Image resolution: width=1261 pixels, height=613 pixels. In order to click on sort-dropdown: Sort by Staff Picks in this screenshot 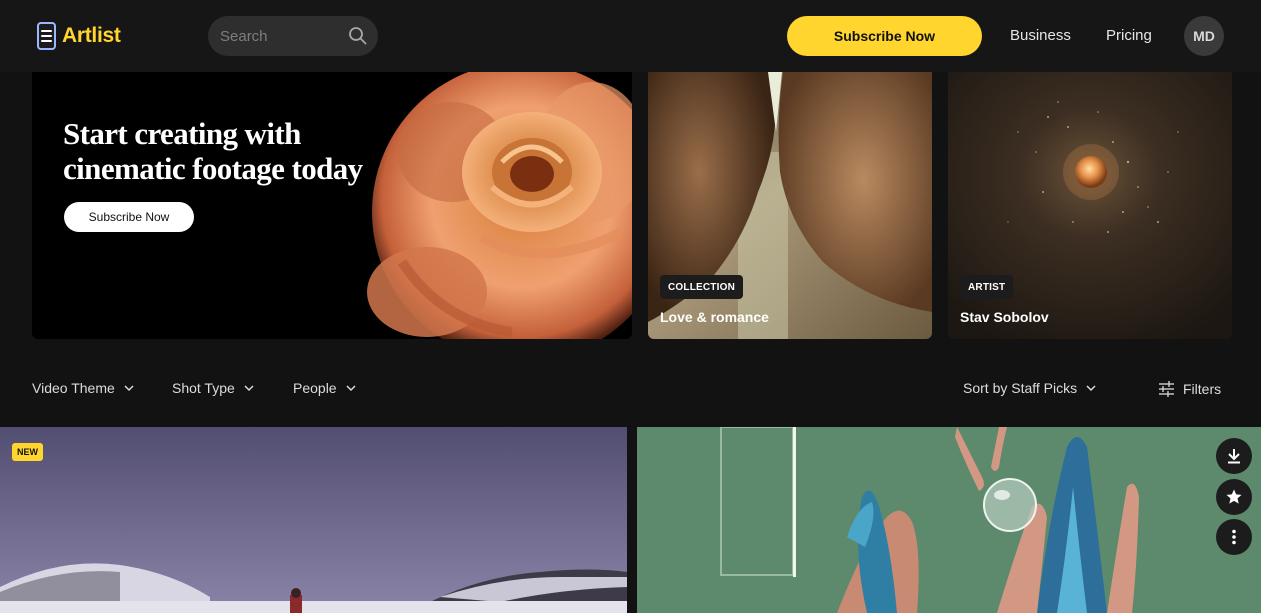, I will do `click(1030, 388)`.